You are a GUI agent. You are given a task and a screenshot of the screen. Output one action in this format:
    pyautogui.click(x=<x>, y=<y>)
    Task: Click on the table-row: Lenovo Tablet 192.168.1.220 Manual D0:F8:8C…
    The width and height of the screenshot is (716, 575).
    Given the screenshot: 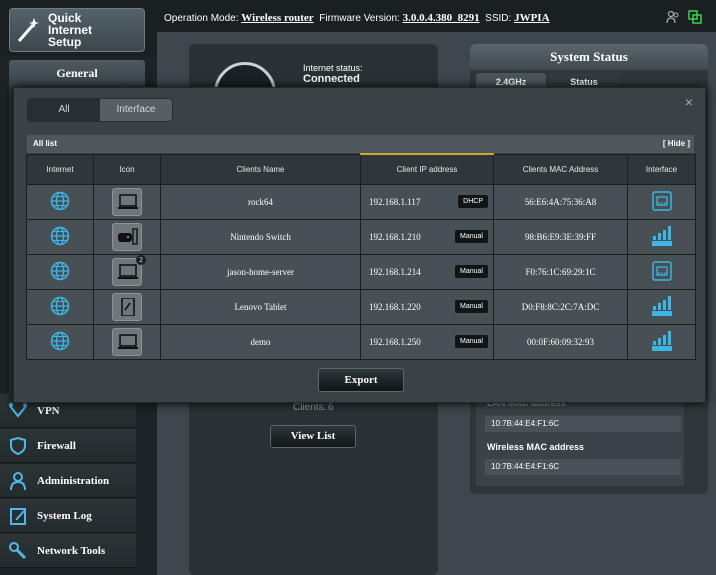 What is the action you would take?
    pyautogui.click(x=361, y=306)
    